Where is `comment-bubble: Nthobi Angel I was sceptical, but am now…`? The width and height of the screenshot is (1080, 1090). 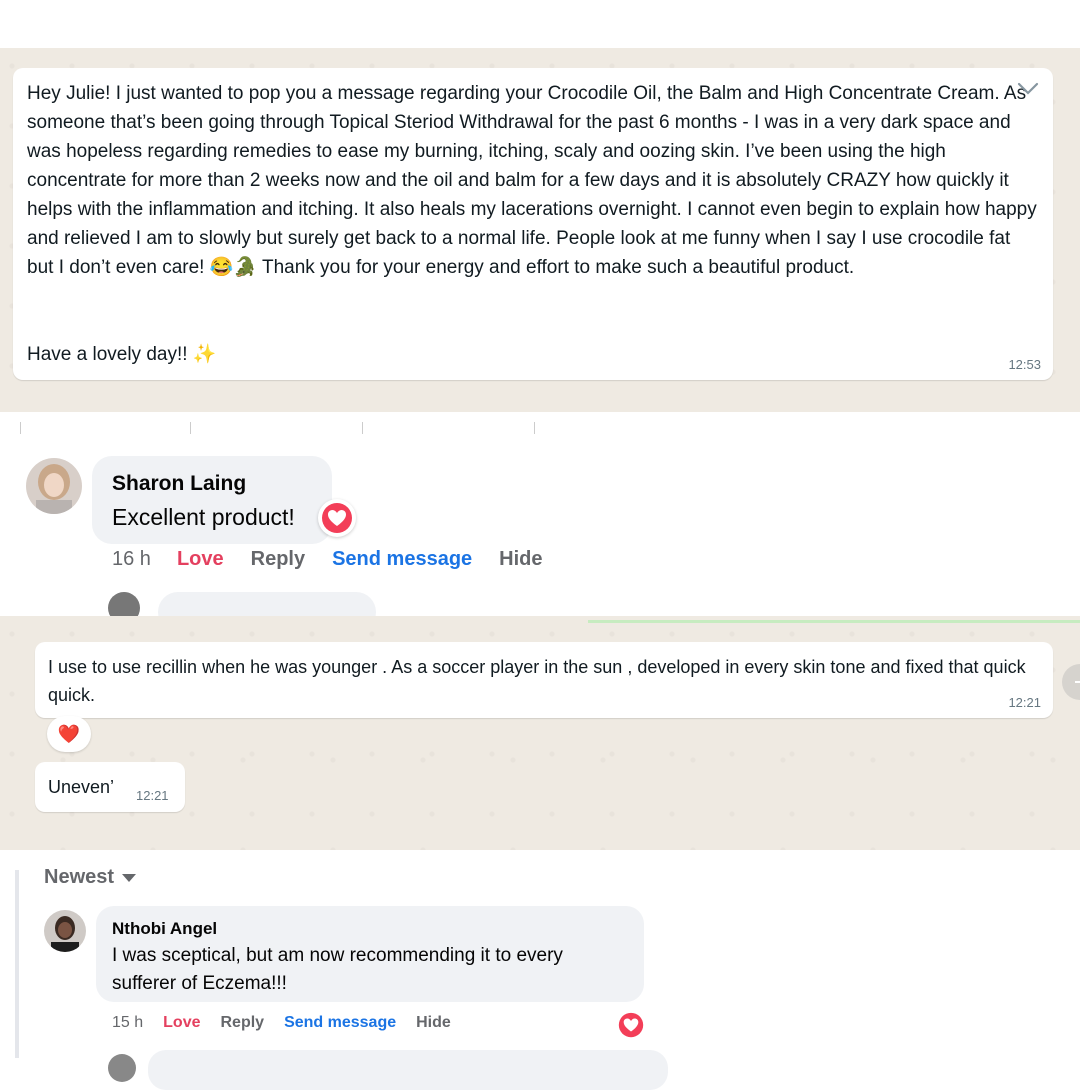
comment-bubble: Nthobi Angel I was sceptical, but am now… is located at coordinates (370, 954).